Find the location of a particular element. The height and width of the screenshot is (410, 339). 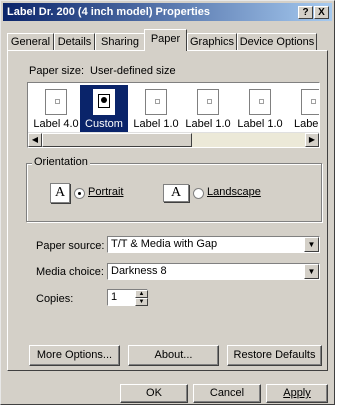

paper-item-custom: Custom is located at coordinates (104, 110).